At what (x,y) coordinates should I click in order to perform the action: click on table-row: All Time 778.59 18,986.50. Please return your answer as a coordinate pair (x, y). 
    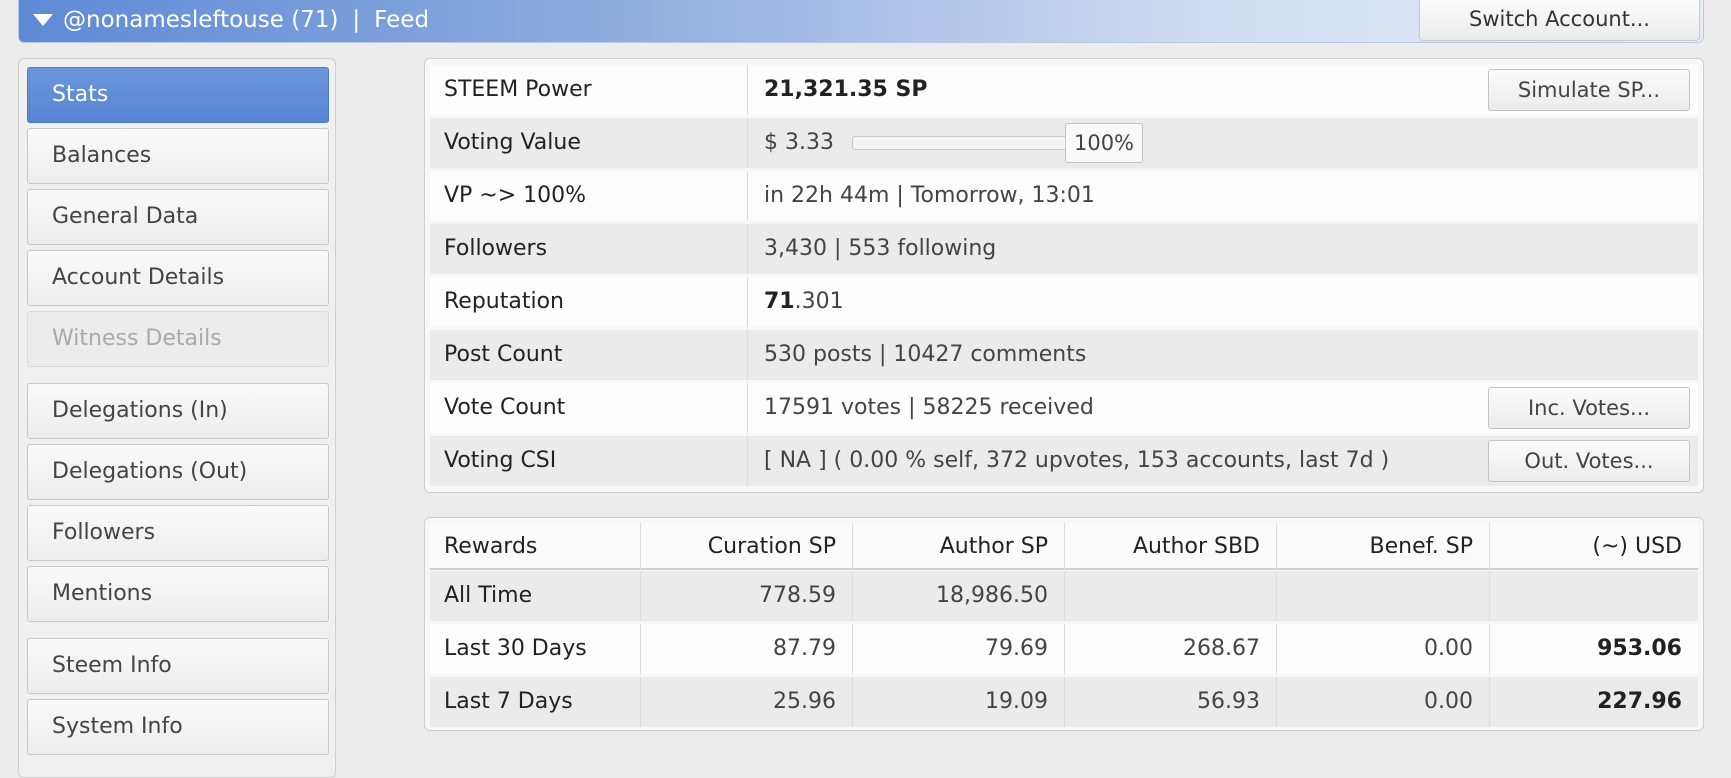
    Looking at the image, I should click on (1064, 596).